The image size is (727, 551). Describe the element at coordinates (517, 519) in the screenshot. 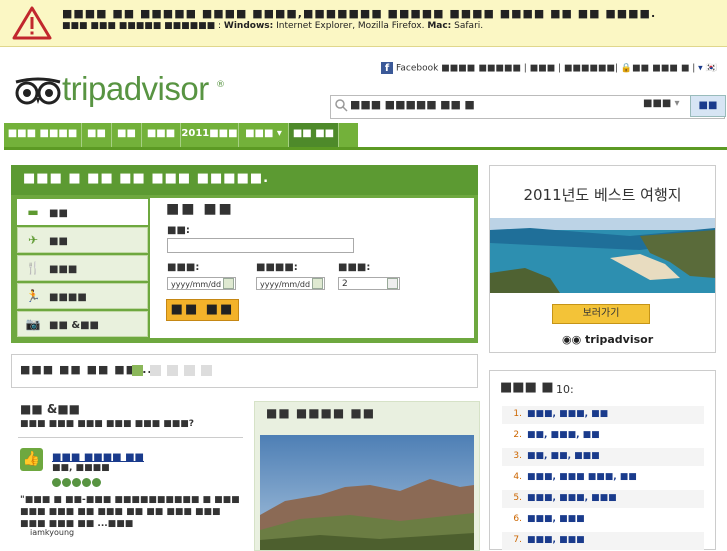

I see `top10-rank: 6.` at that location.